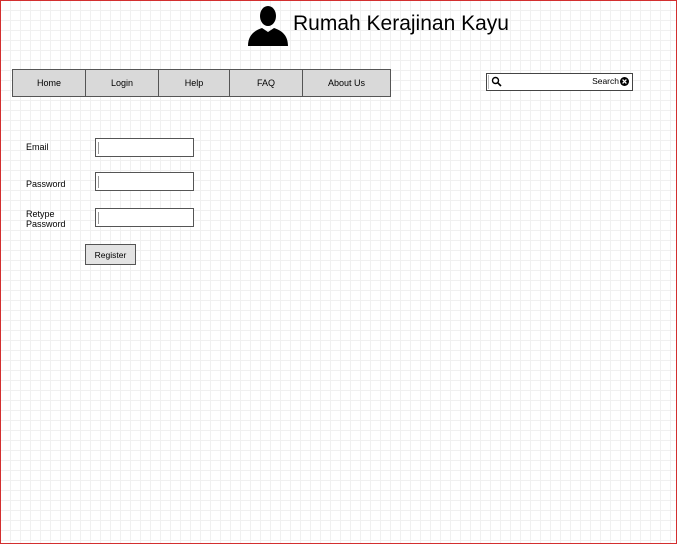  I want to click on register-button: Register, so click(110, 254).